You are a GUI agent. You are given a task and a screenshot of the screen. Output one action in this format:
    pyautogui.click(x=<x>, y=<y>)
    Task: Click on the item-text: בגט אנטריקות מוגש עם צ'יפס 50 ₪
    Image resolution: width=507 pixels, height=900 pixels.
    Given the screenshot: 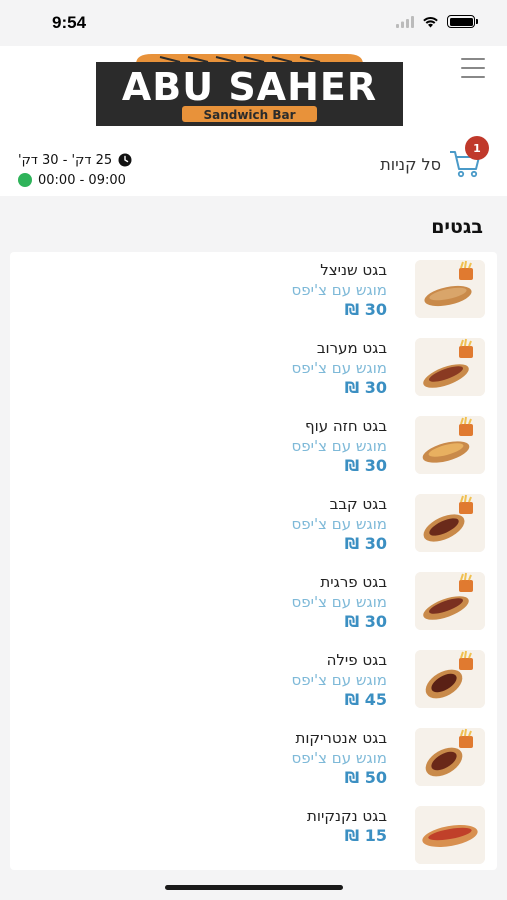 What is the action you would take?
    pyautogui.click(x=339, y=758)
    